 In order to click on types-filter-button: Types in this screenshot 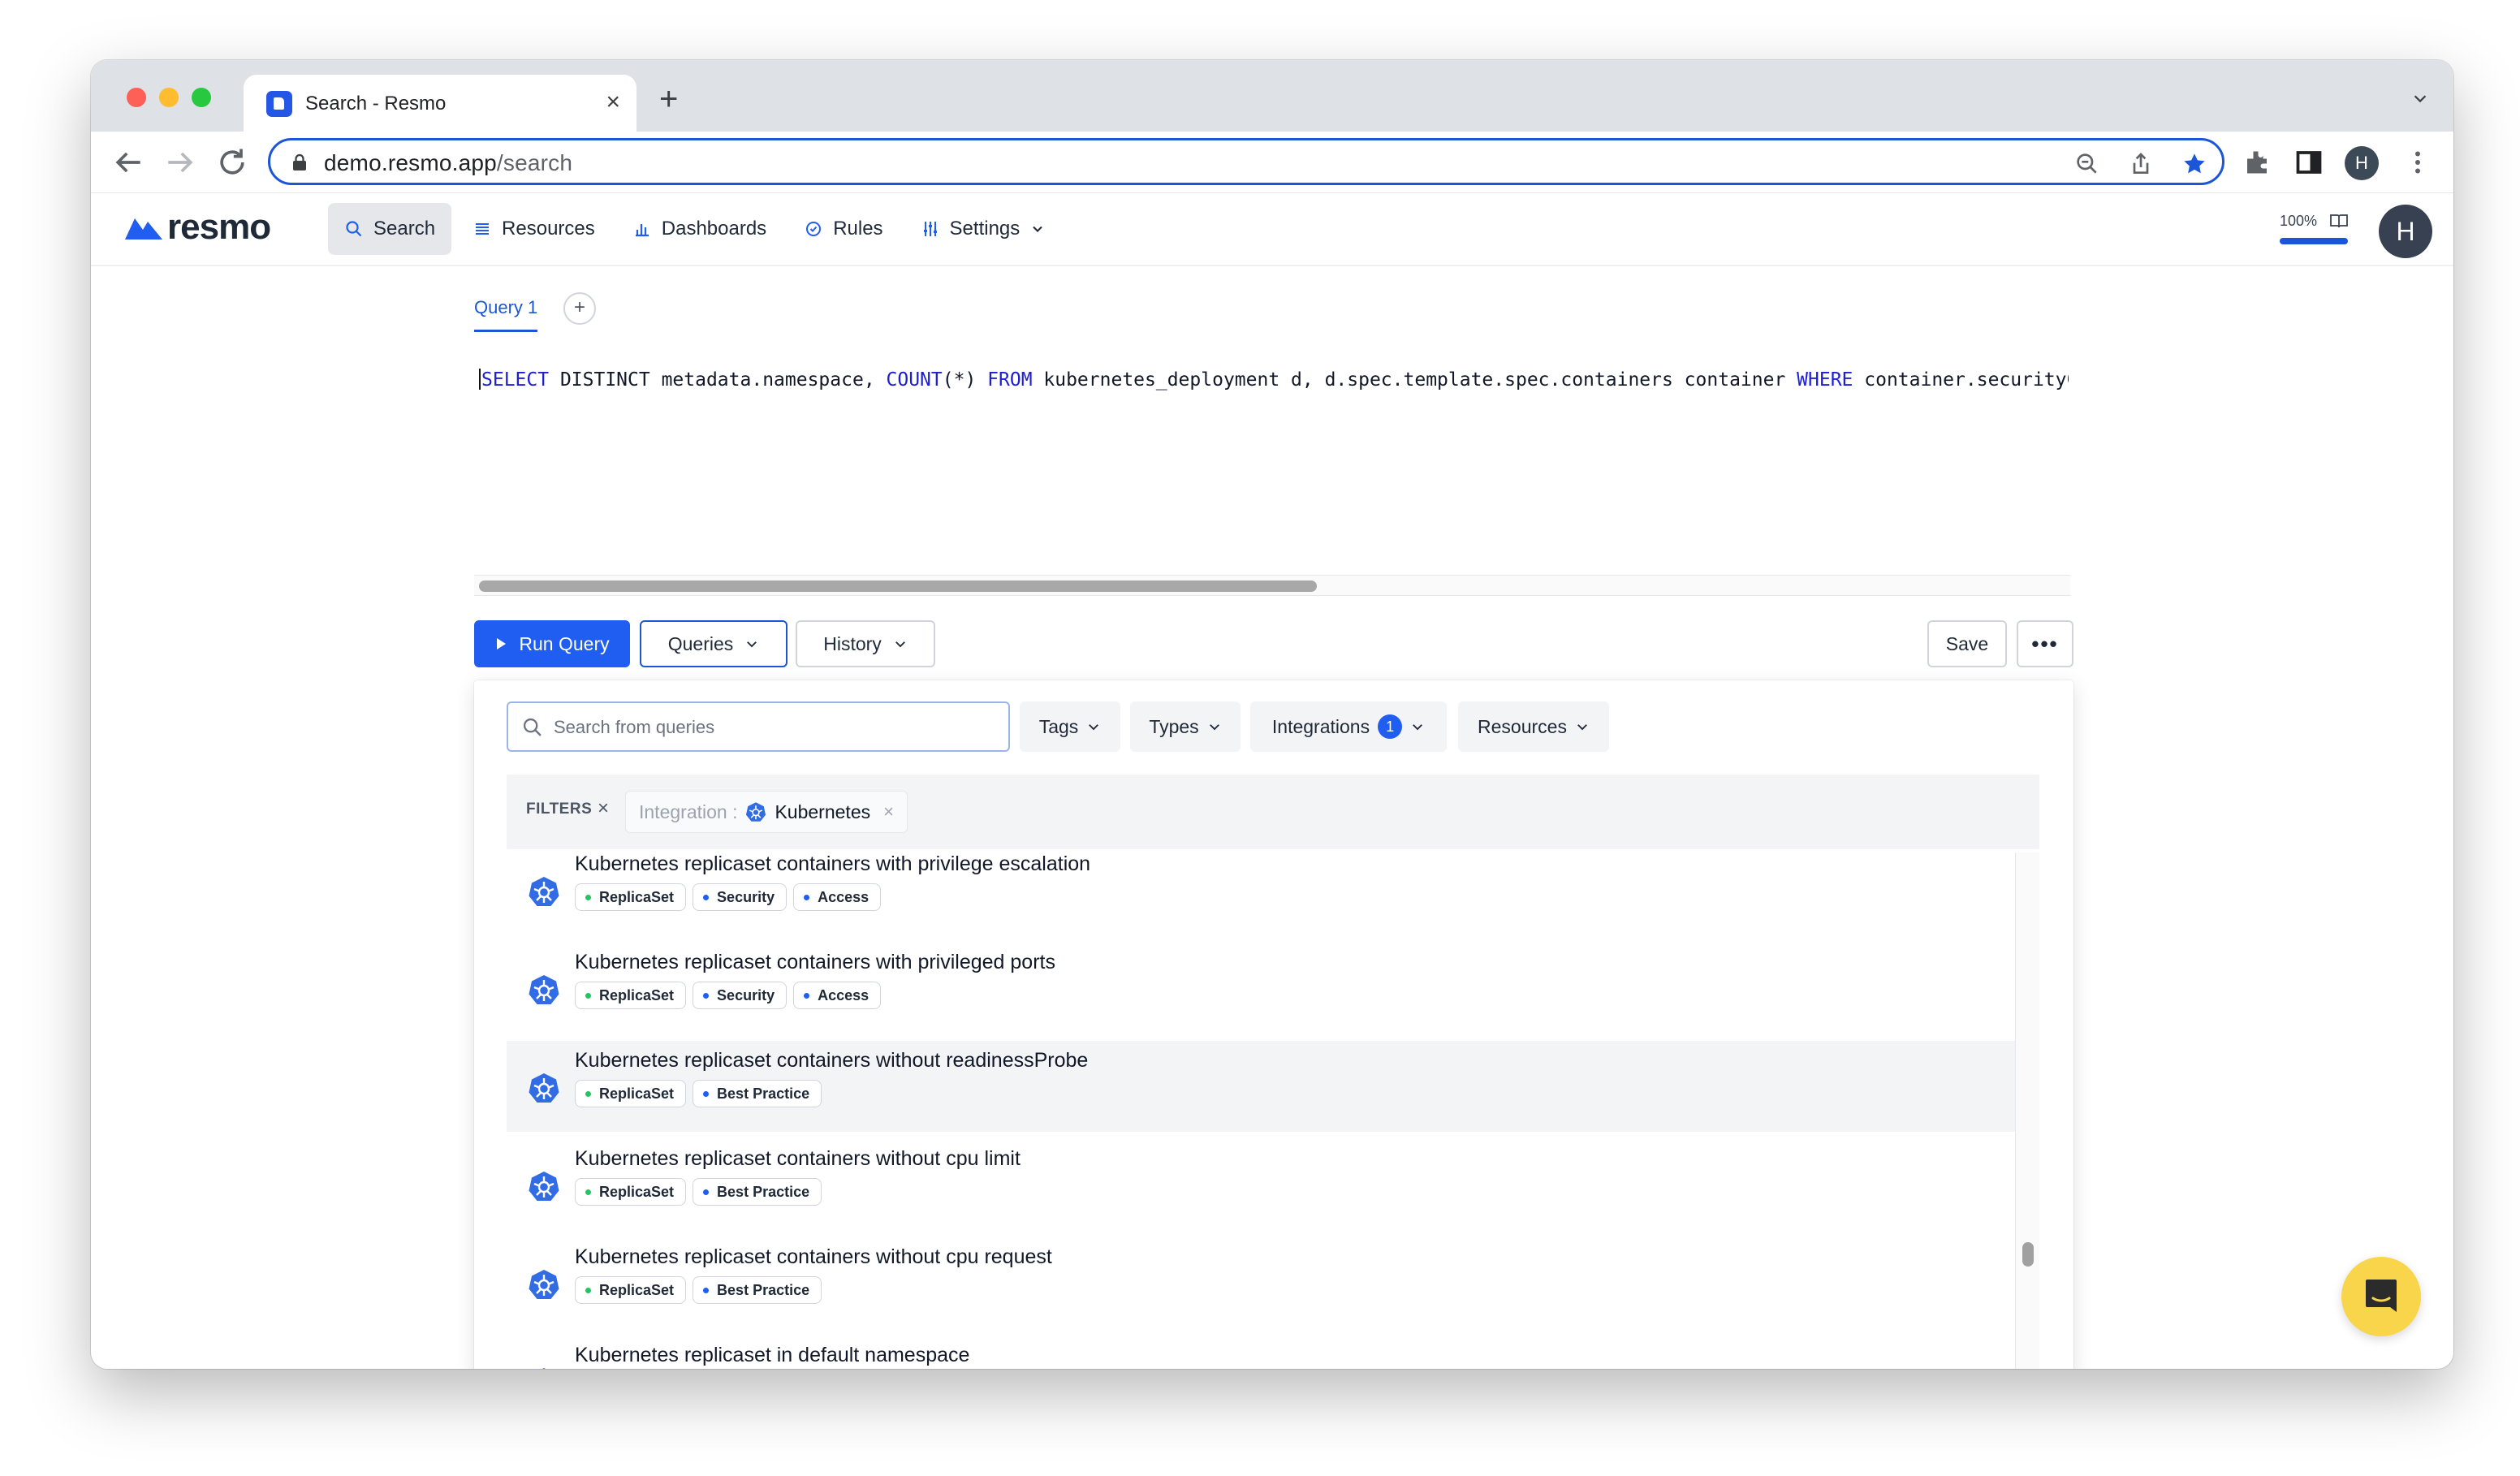, I will do `click(1185, 727)`.